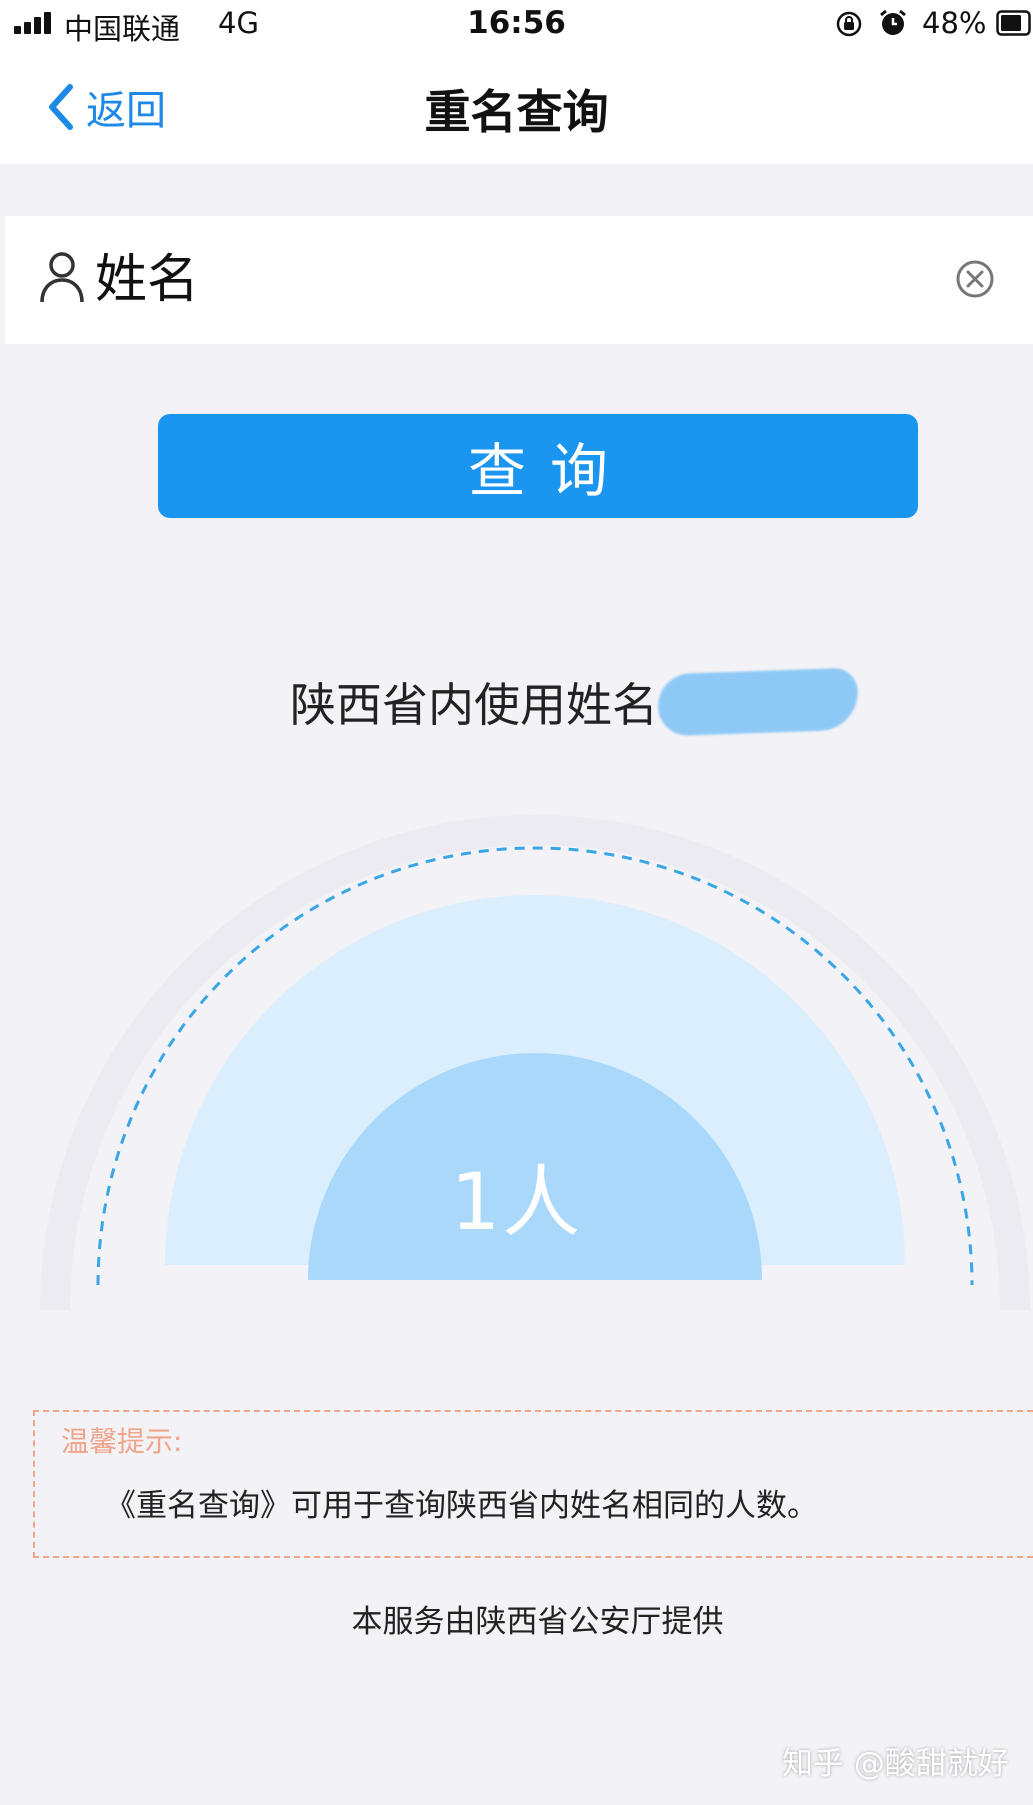 This screenshot has height=1805, width=1033. I want to click on battery-icon, so click(1013, 23).